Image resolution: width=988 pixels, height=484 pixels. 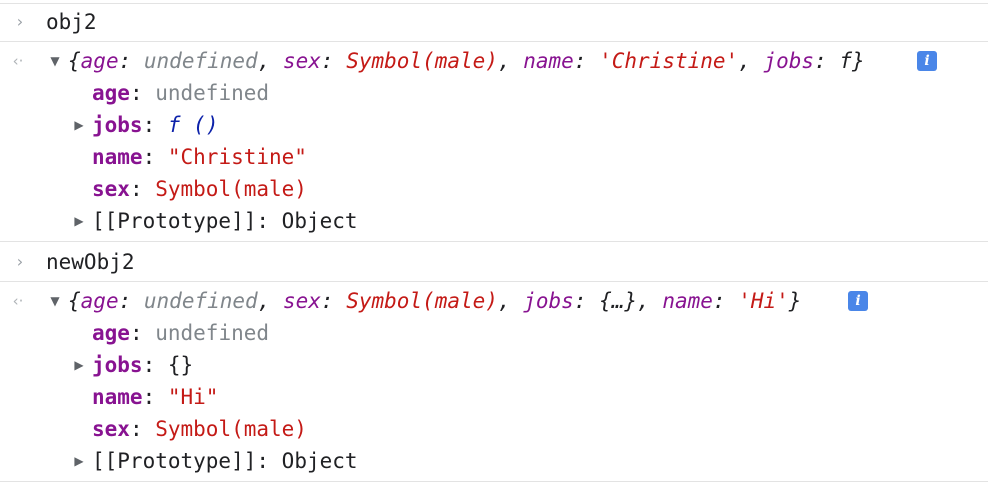 What do you see at coordinates (180, 365) in the screenshot?
I see `property-value: {}` at bounding box center [180, 365].